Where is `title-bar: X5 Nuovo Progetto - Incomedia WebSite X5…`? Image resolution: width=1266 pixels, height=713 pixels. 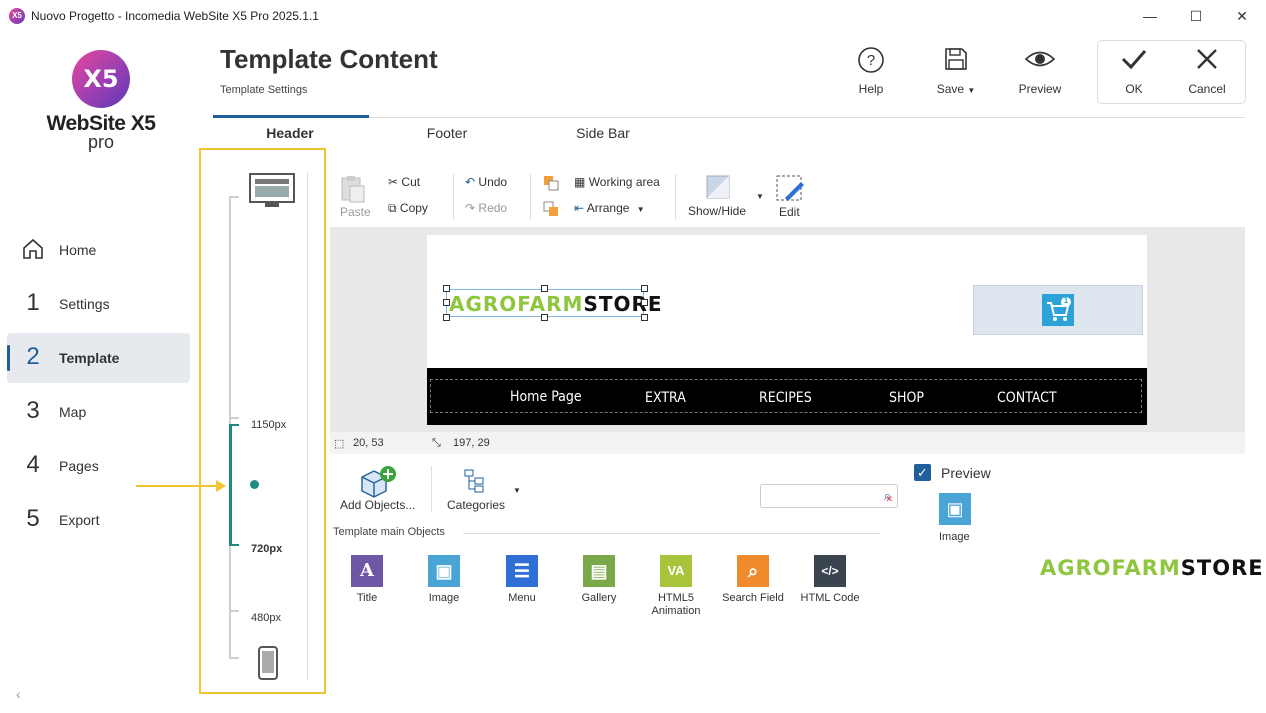
title-bar: X5 Nuovo Progetto - Incomedia WebSite X5… is located at coordinates (633, 16).